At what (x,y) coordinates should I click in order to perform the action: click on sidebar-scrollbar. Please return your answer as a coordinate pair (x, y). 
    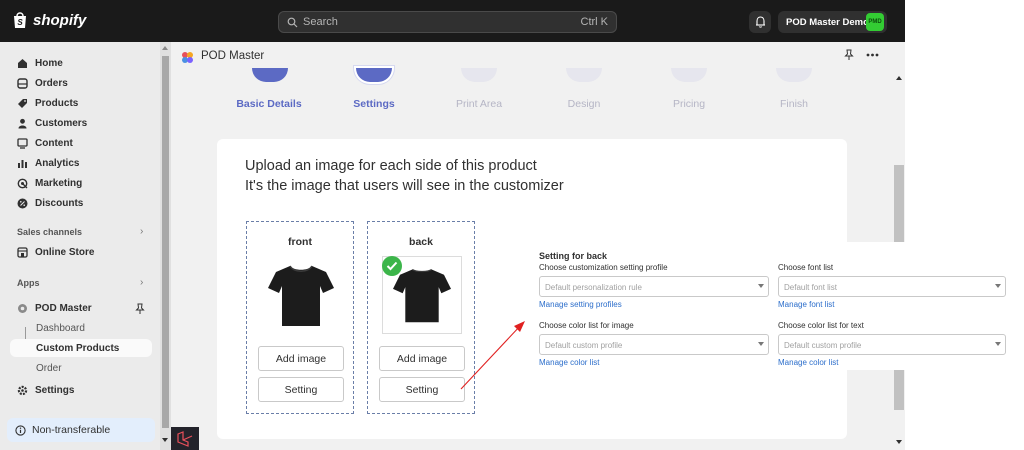
    Looking at the image, I should click on (165, 246).